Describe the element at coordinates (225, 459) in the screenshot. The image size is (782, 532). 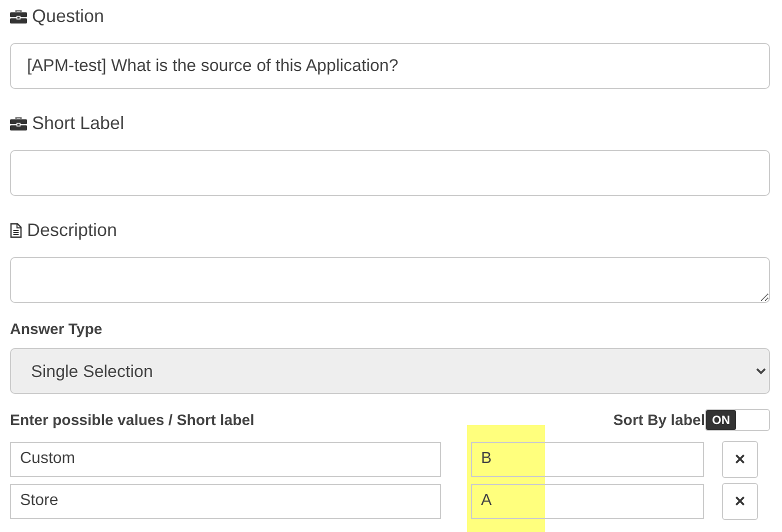
I see `input-field: Custom` at that location.